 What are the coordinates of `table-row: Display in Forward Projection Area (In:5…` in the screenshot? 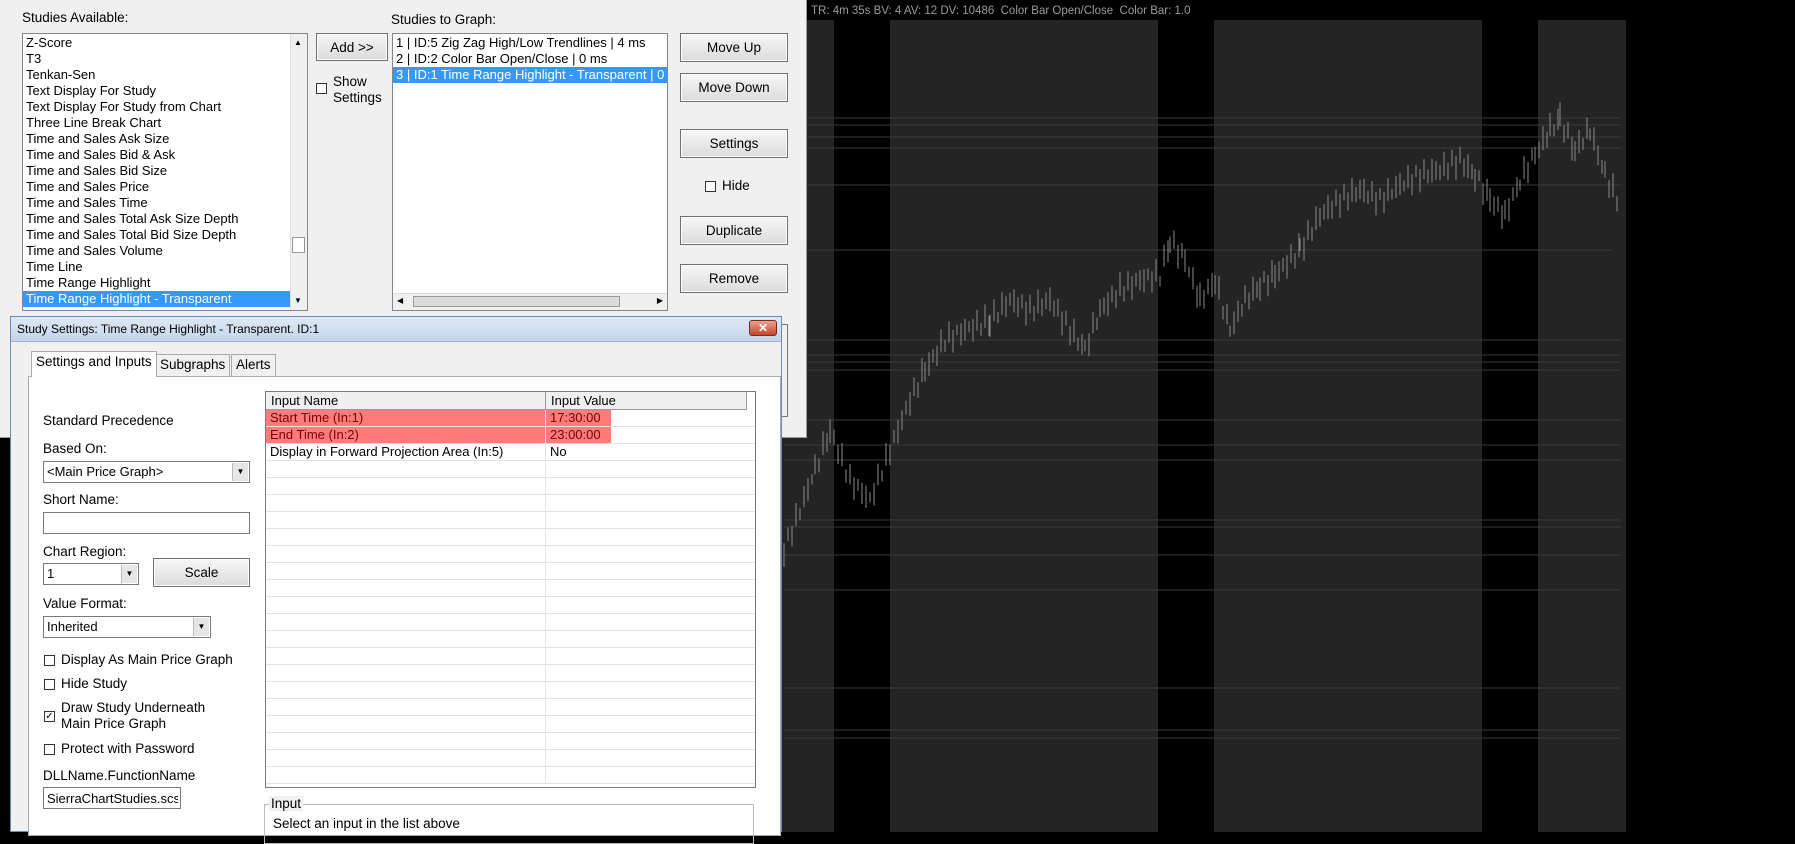 It's located at (510, 452).